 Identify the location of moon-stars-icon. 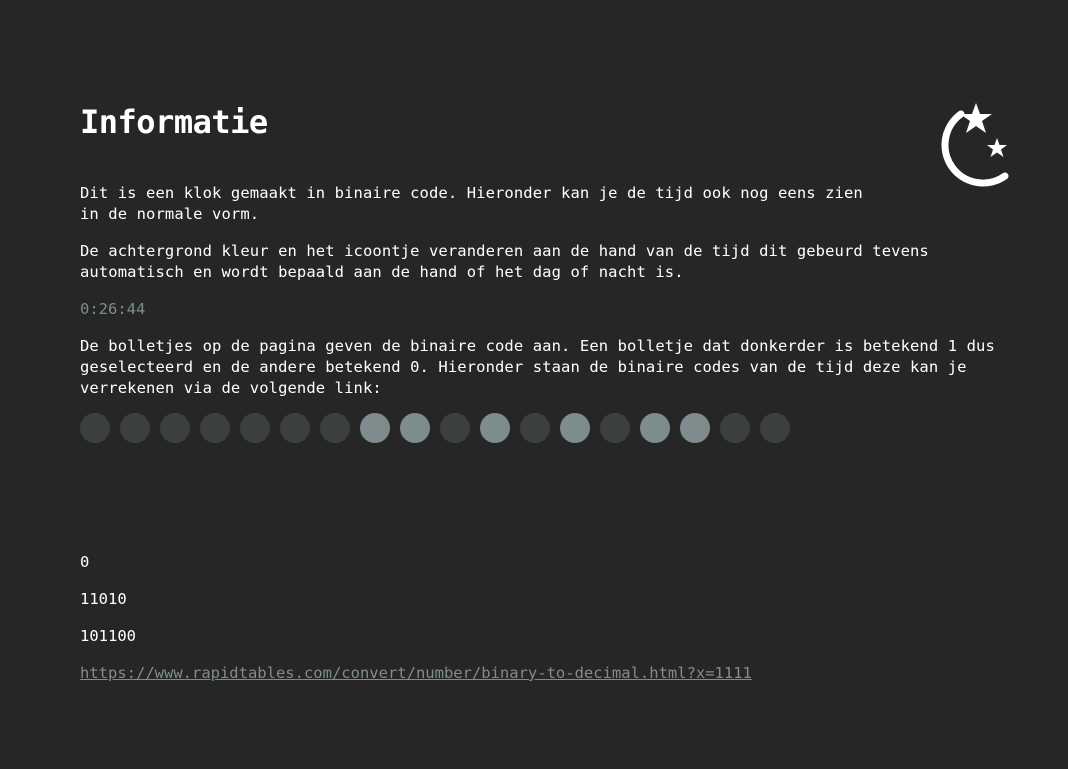
(968, 147).